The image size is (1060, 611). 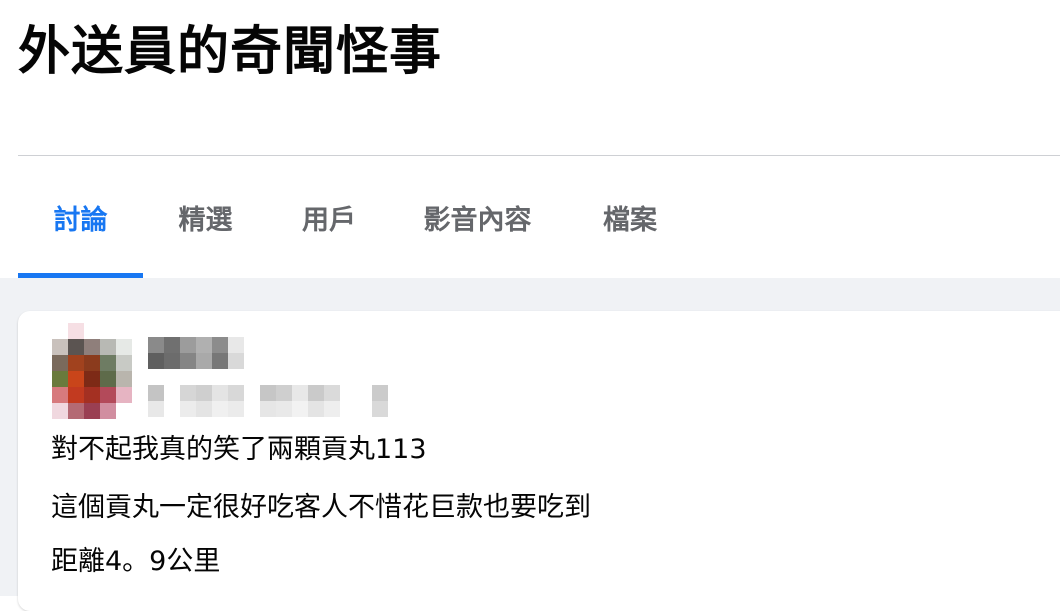 I want to click on tab-files-label: 檔案, so click(x=630, y=220).